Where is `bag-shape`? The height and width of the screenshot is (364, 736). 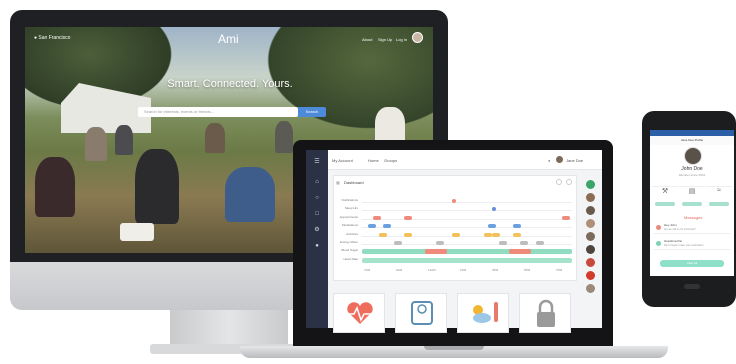
bag-shape is located at coordinates (137, 232).